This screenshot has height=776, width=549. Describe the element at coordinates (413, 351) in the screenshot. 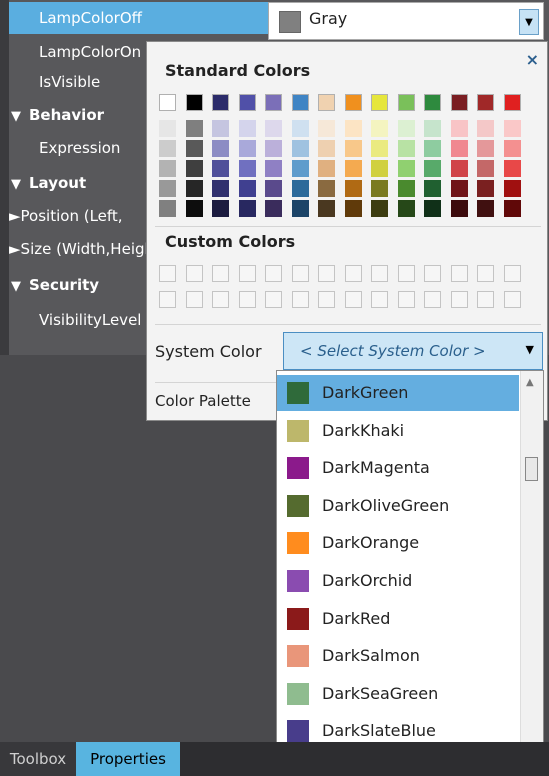

I see `system-color-select: < Select System Color > ▼` at that location.